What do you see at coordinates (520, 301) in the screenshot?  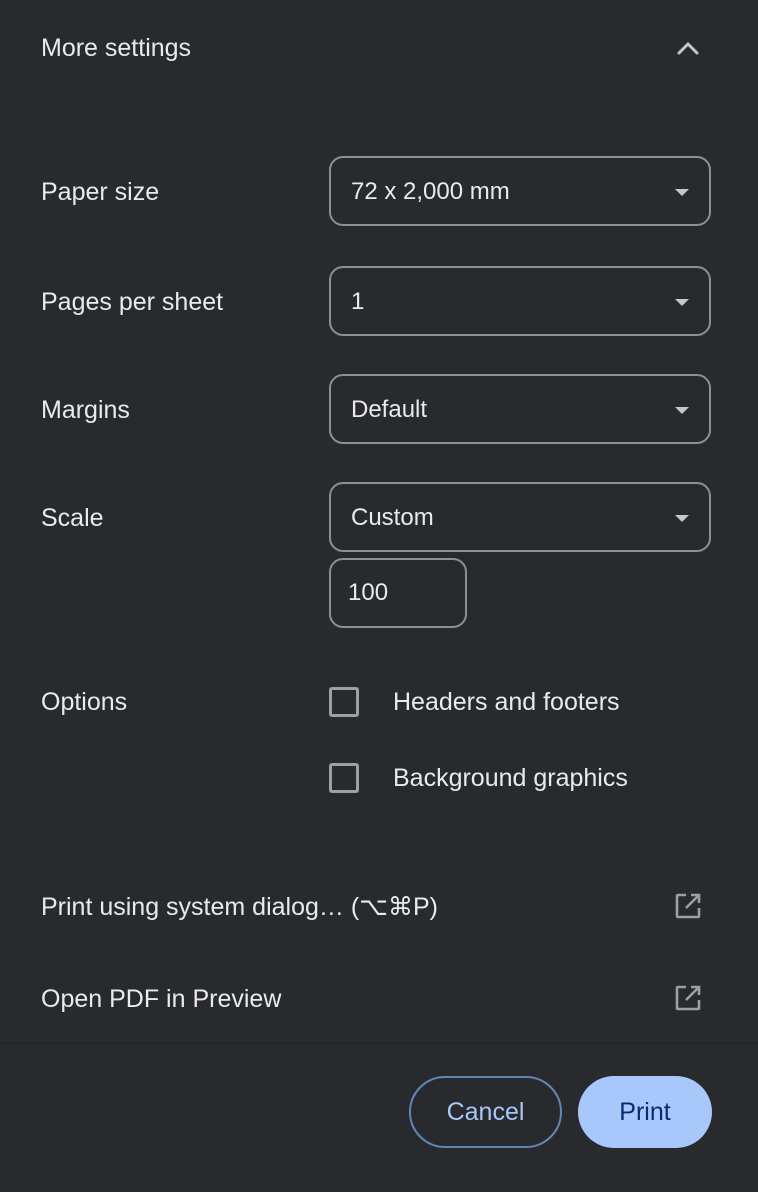 I see `pages-per-sheet-select: 1` at bounding box center [520, 301].